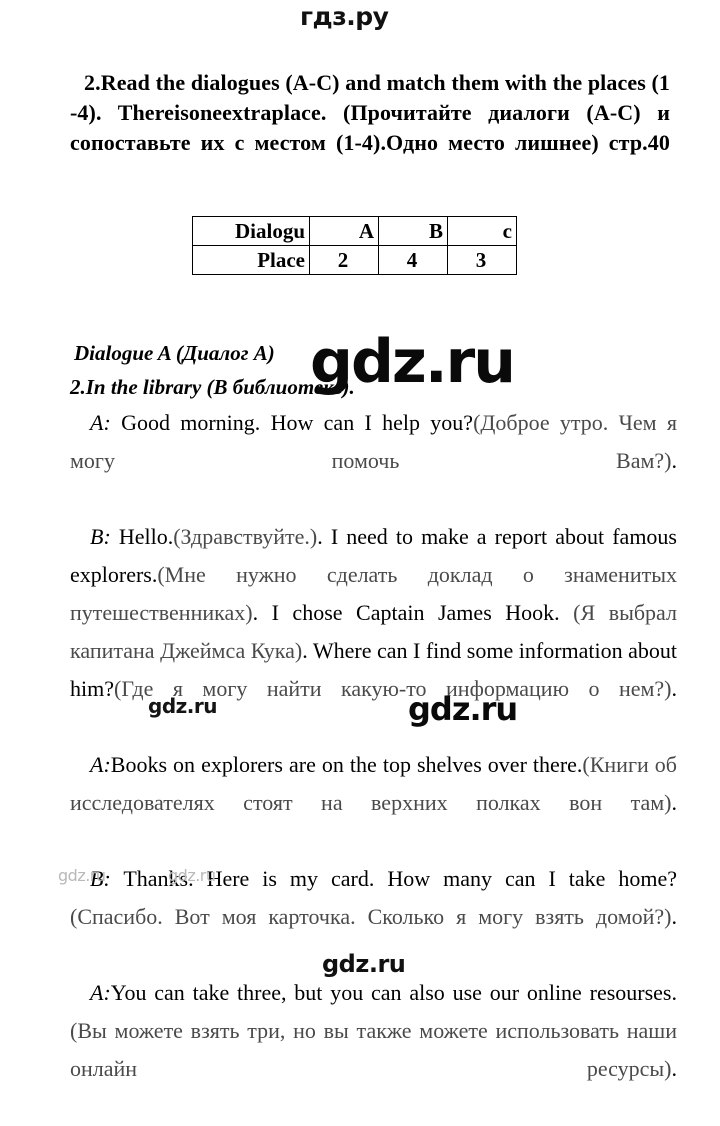  I want to click on watermark-mid-small: gdz.ru, so click(182, 706).